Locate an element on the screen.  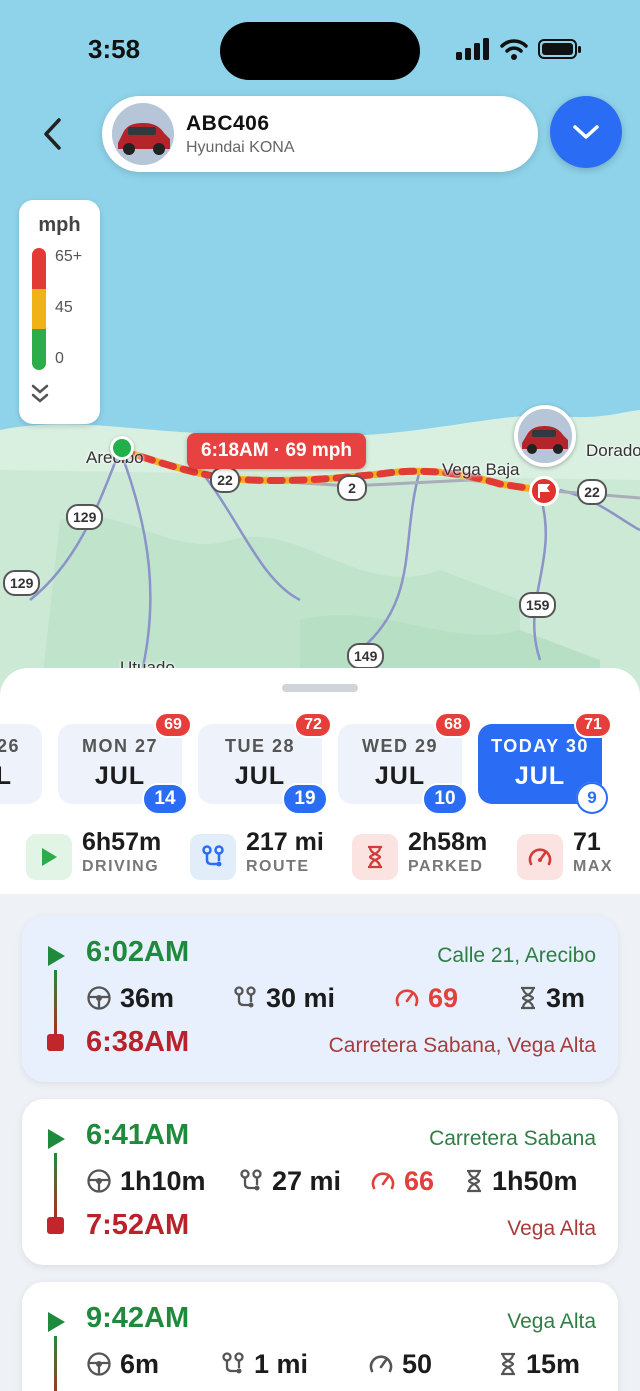
flag-icon is located at coordinates (544, 491).